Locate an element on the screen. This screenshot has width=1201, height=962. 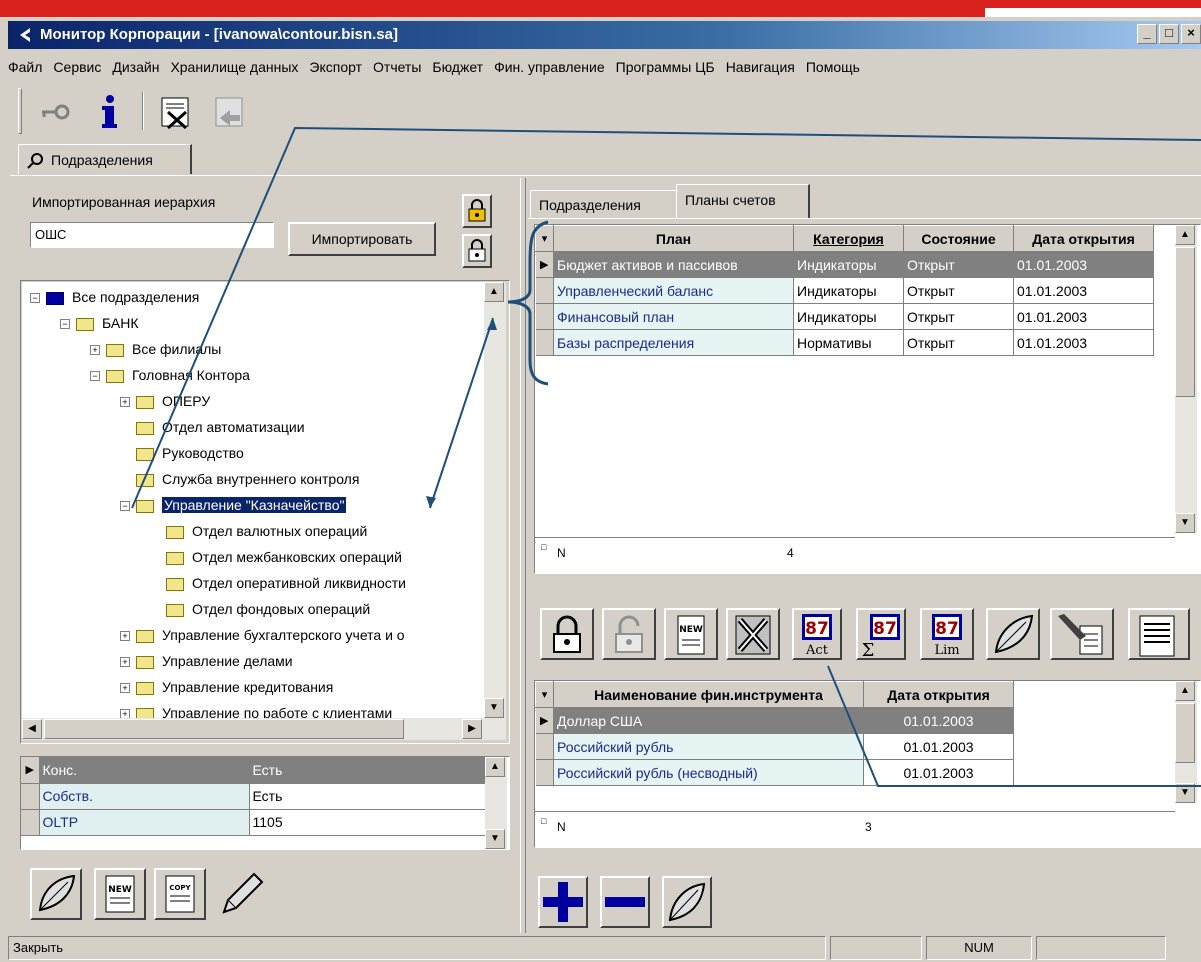
header-indicator: ▾ is located at coordinates (544, 694).